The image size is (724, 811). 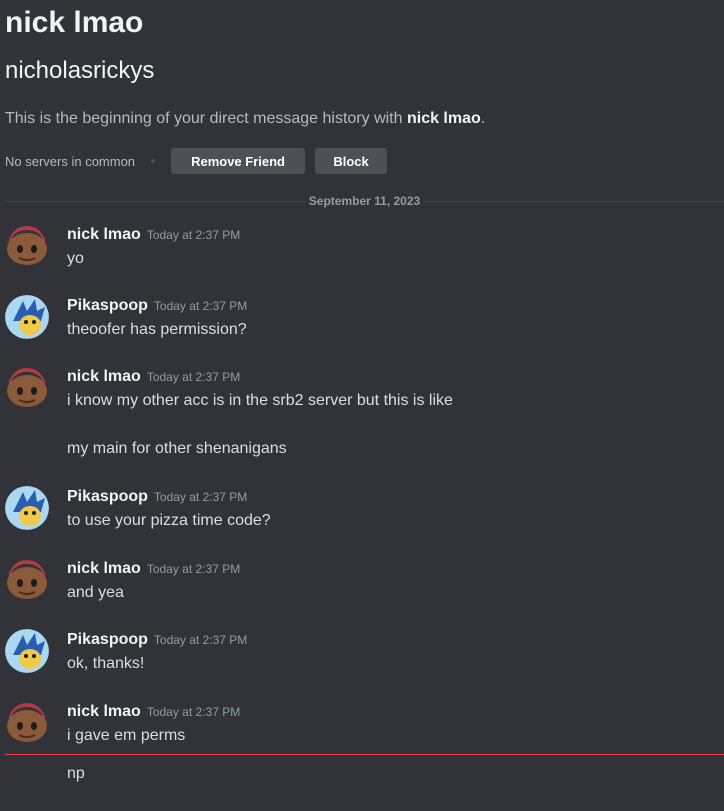 I want to click on intro-name: nick lmao, so click(x=443, y=118).